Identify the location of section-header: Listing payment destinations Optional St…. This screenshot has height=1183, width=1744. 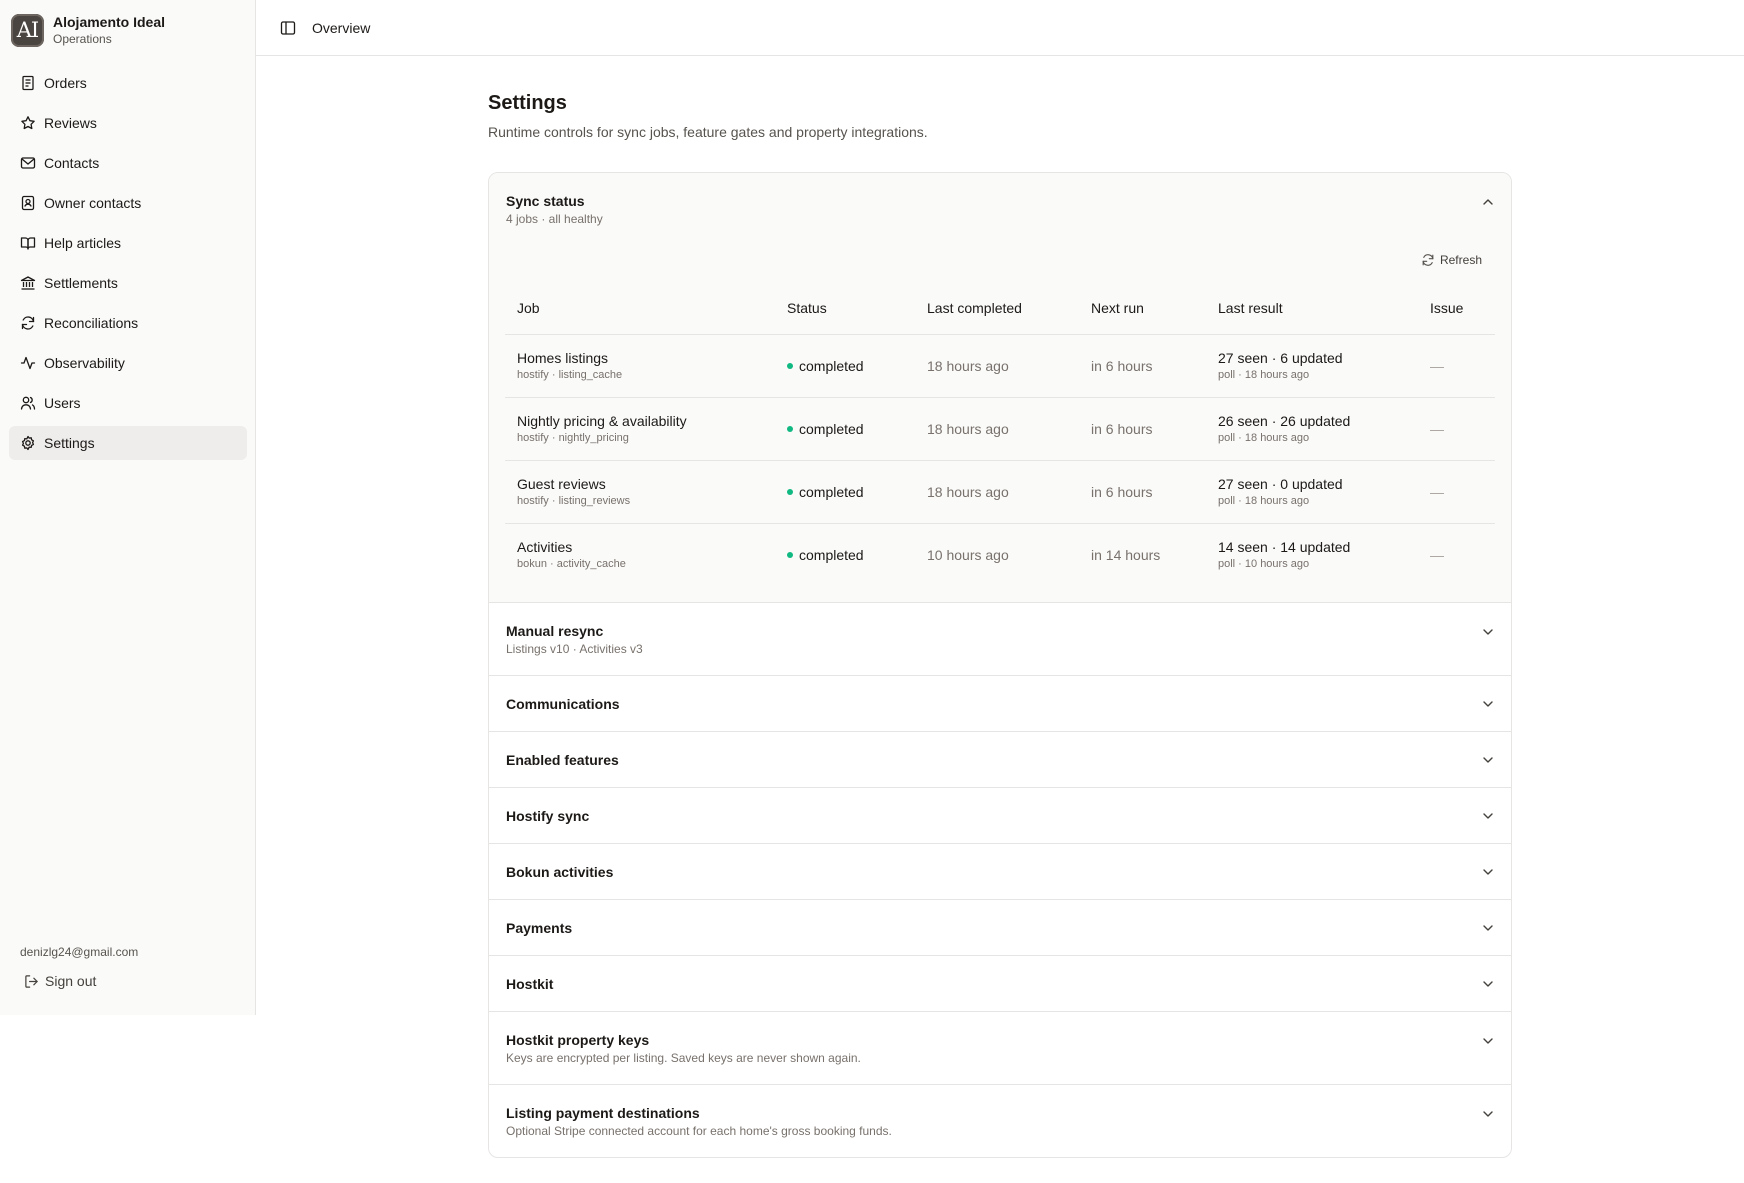
(1000, 1121).